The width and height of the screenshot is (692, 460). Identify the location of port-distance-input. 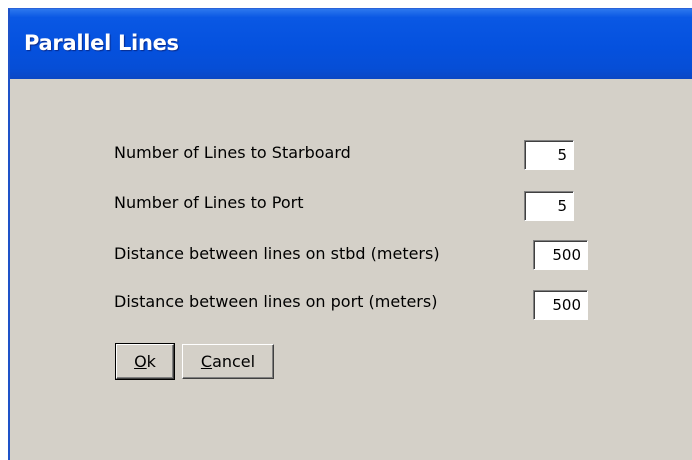
(560, 305).